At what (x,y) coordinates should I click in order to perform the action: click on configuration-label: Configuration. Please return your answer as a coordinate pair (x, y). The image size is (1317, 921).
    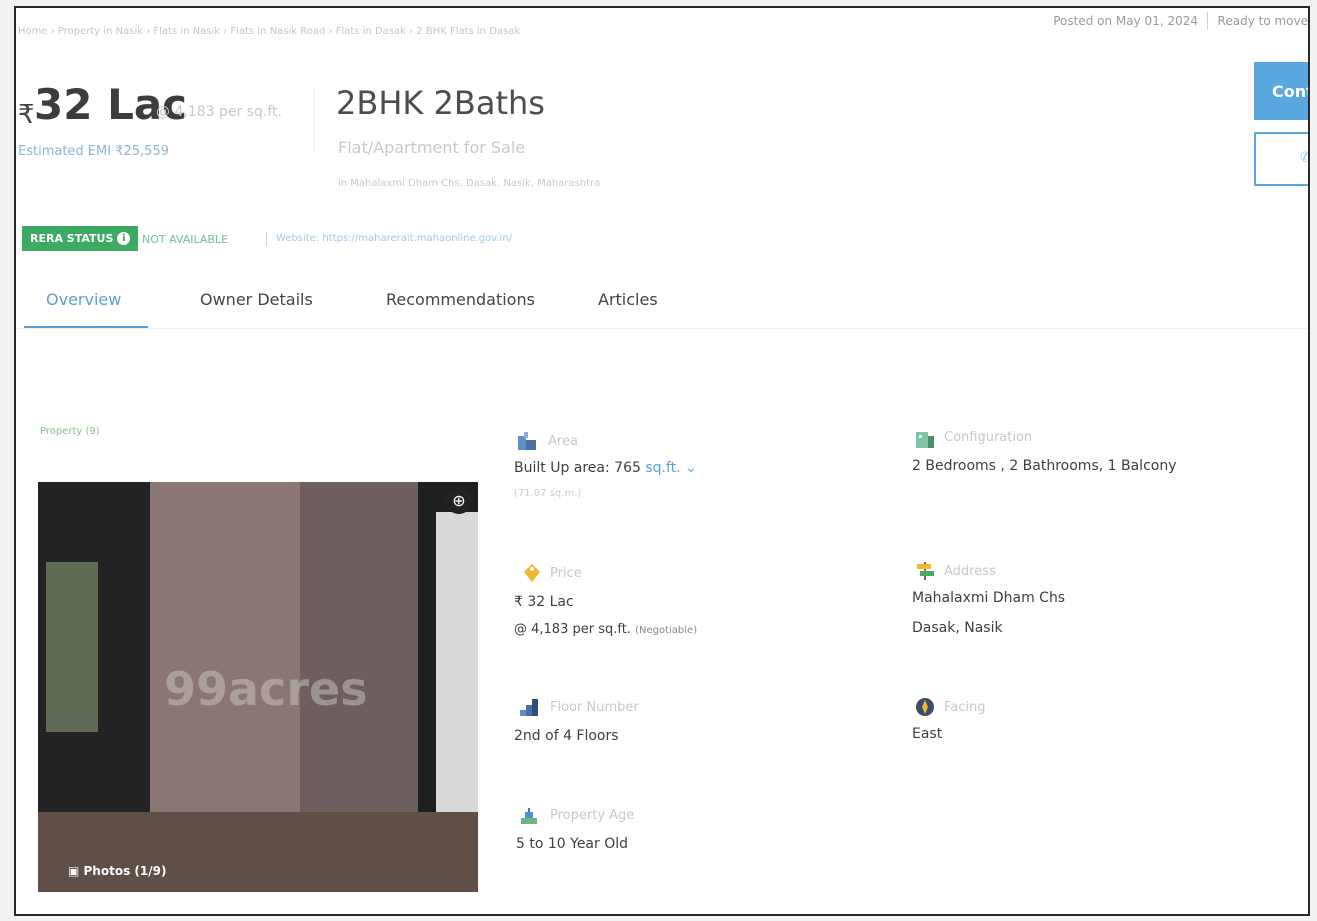
    Looking at the image, I should click on (988, 437).